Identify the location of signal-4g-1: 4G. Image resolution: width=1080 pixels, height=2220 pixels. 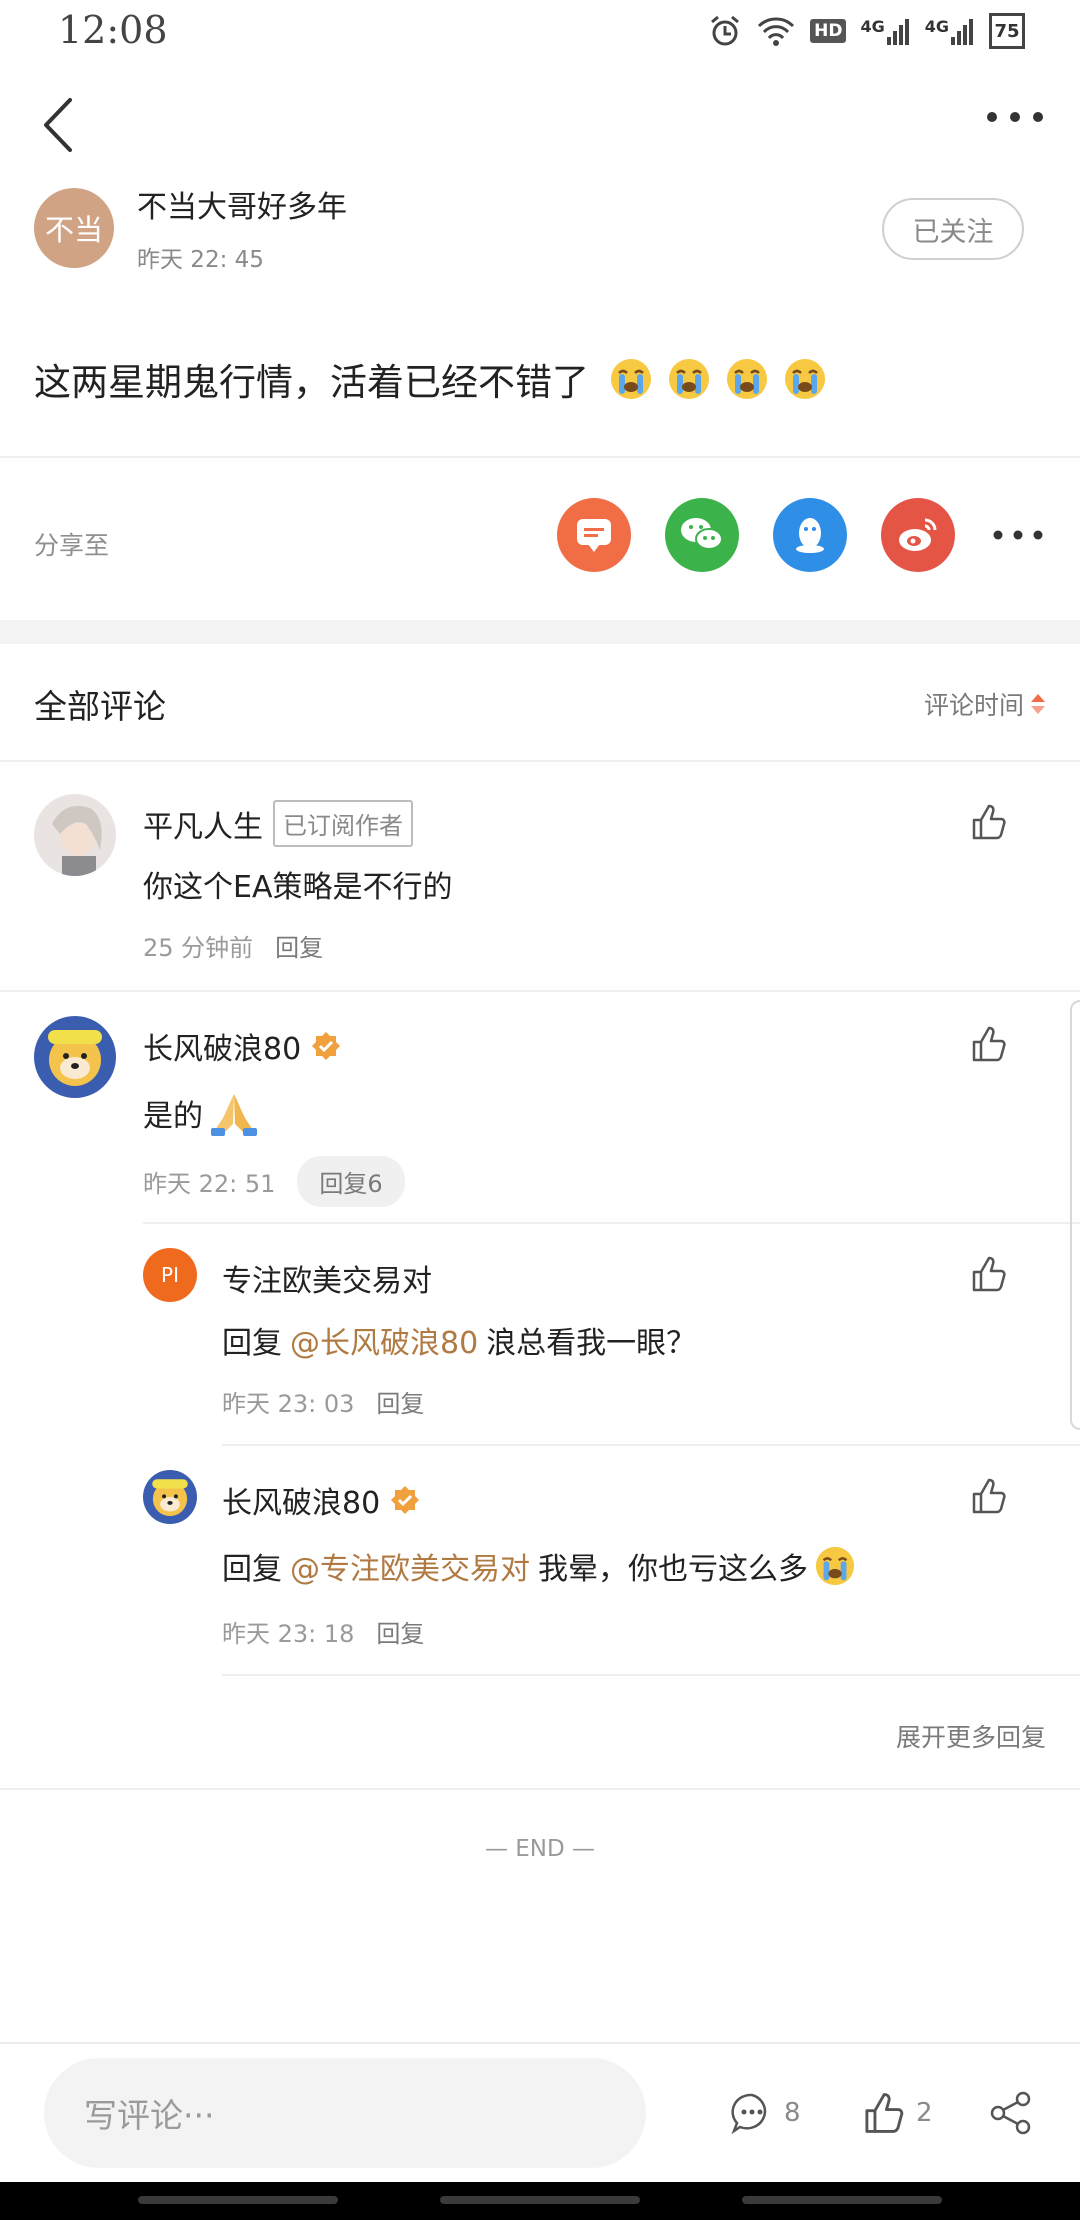
(885, 31).